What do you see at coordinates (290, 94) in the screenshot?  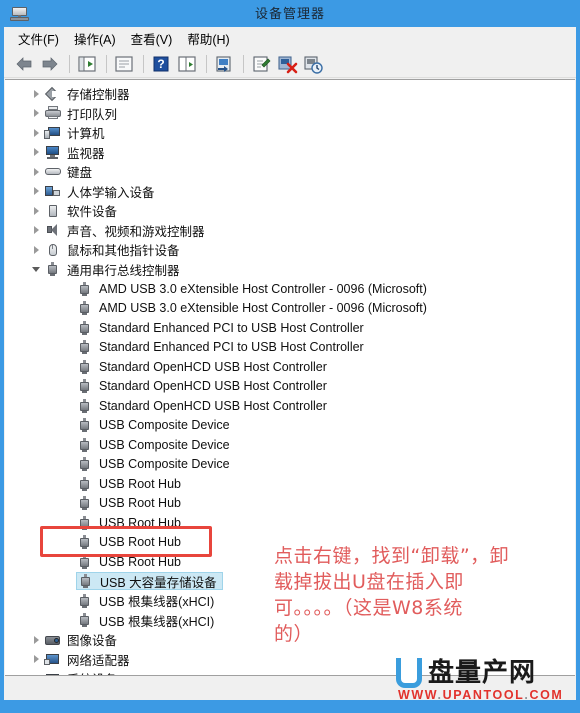 I see `tree-item: 存储控制器` at bounding box center [290, 94].